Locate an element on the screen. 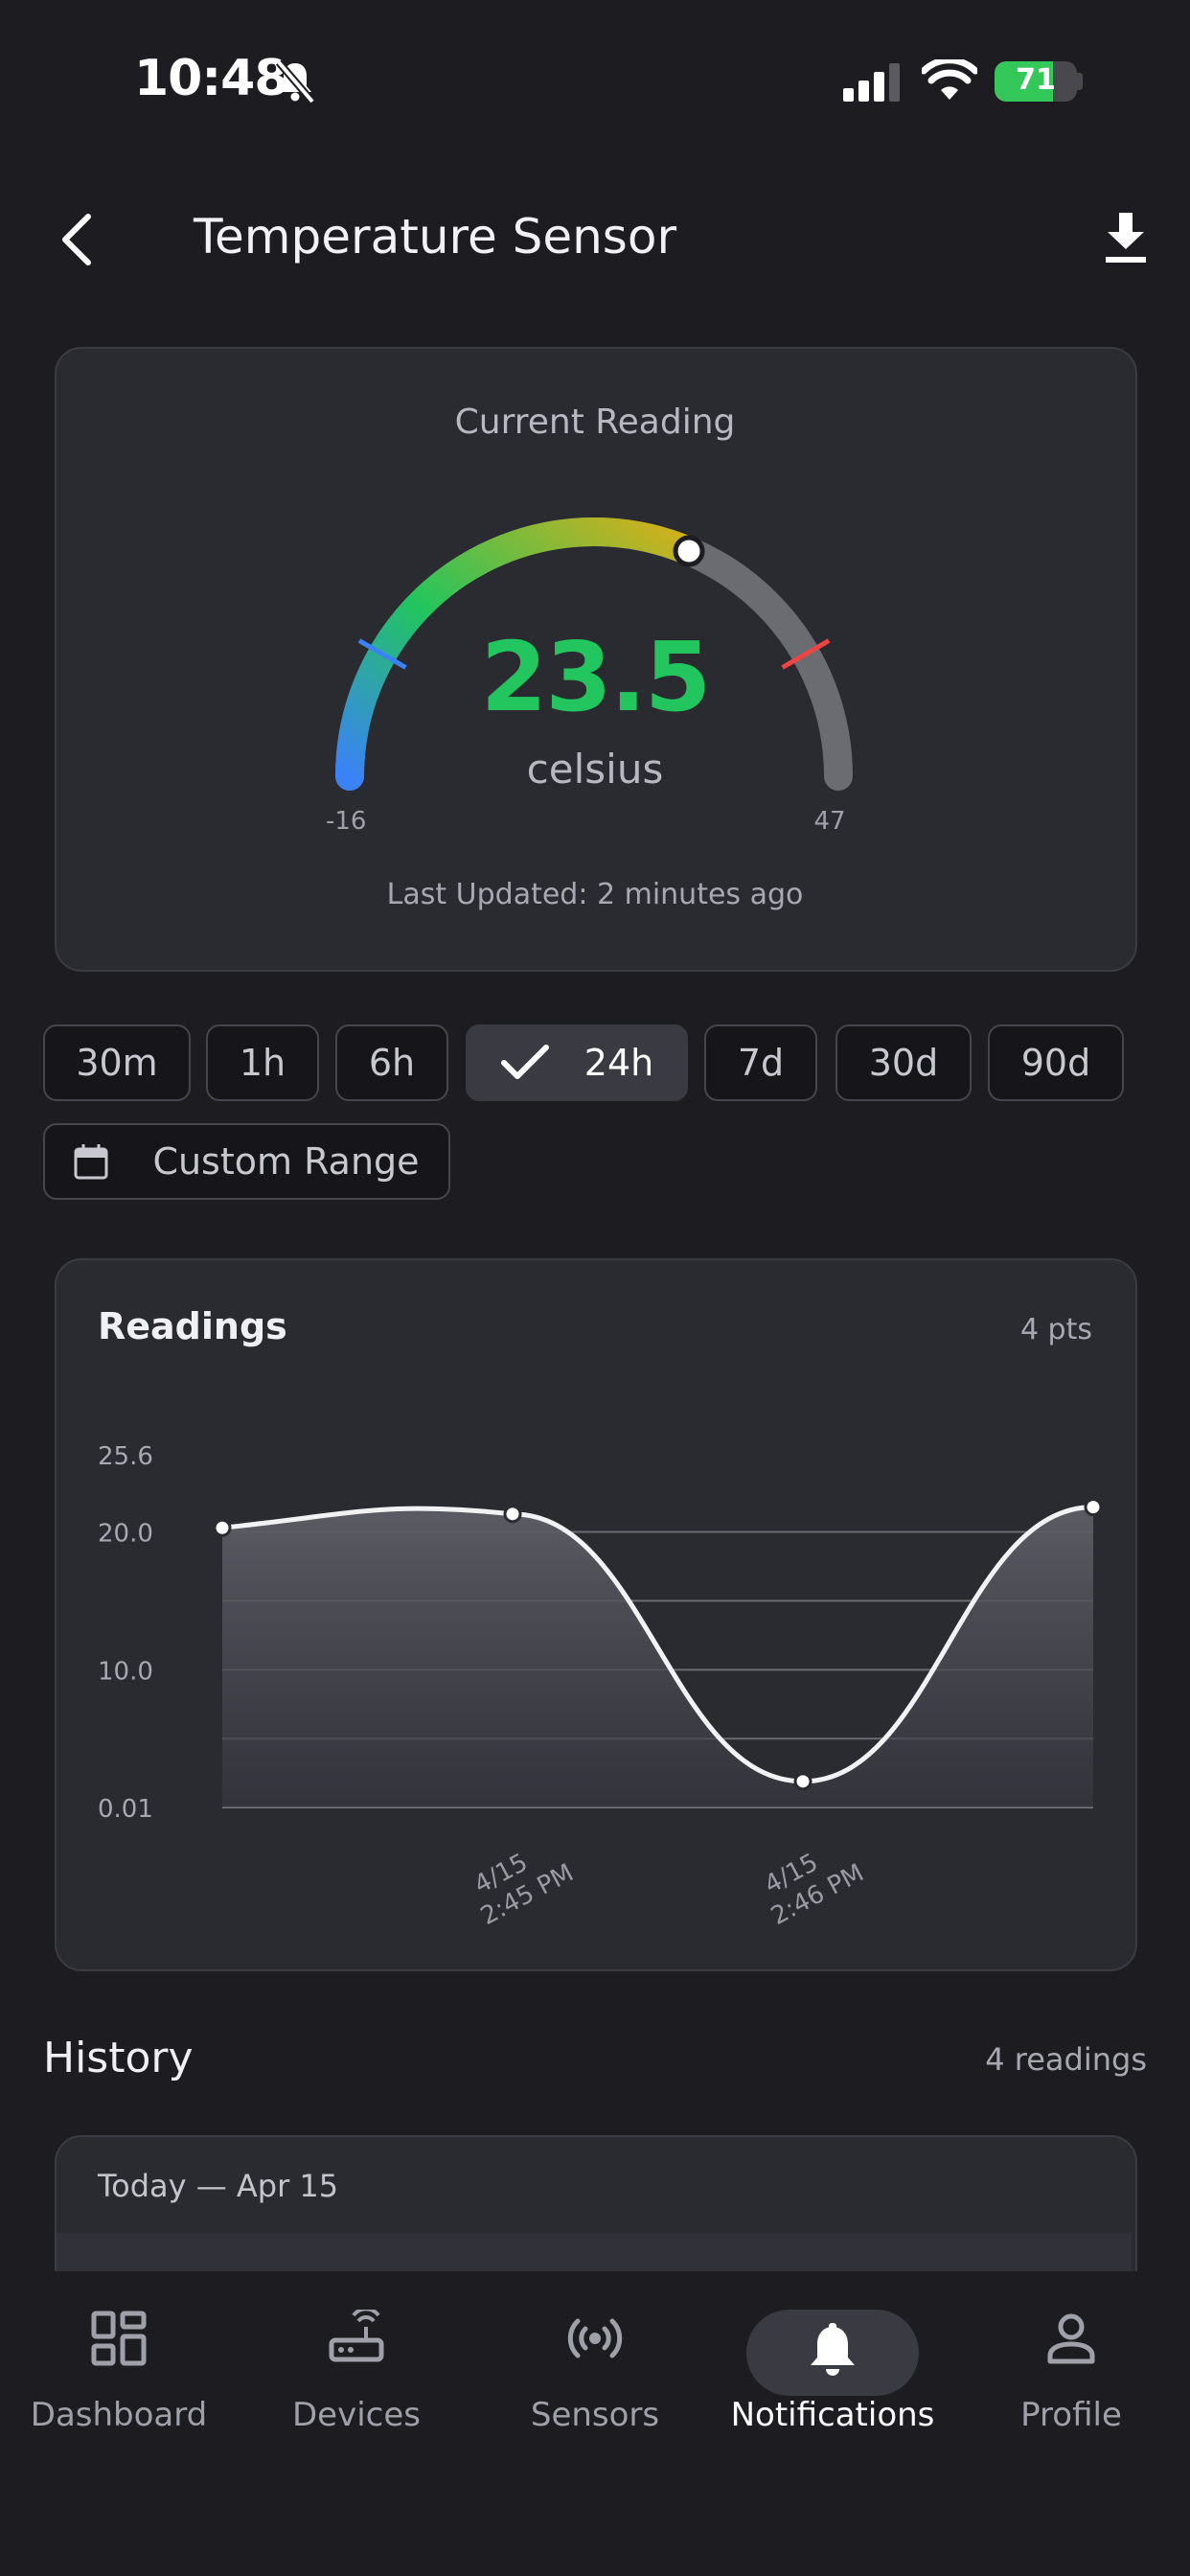  chart-title: Readings is located at coordinates (193, 1326).